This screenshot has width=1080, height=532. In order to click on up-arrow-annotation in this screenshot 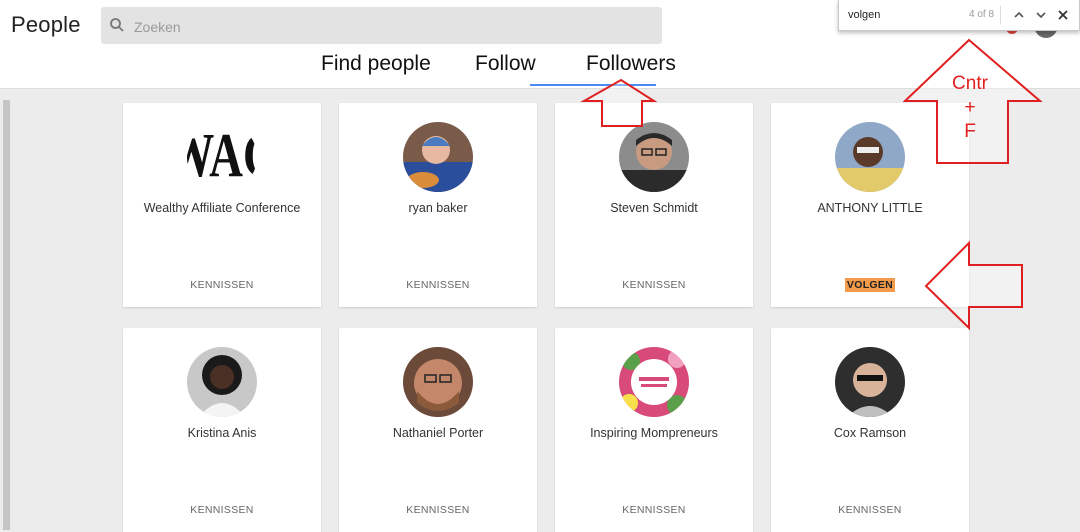, I will do `click(619, 102)`.